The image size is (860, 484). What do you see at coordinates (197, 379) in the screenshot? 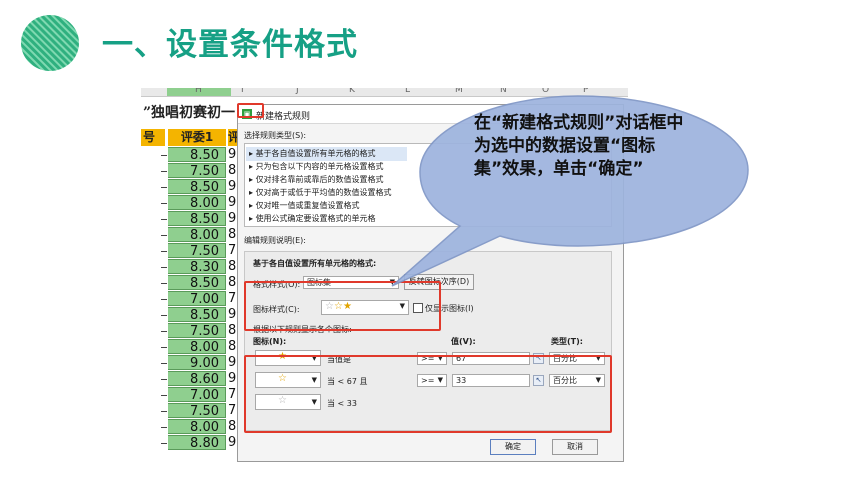
I see `score-cell: 8.60` at bounding box center [197, 379].